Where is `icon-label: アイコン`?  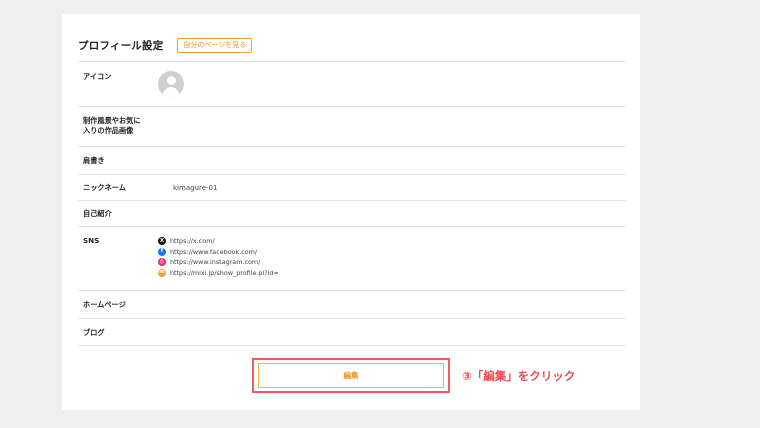 icon-label: アイコン is located at coordinates (97, 76).